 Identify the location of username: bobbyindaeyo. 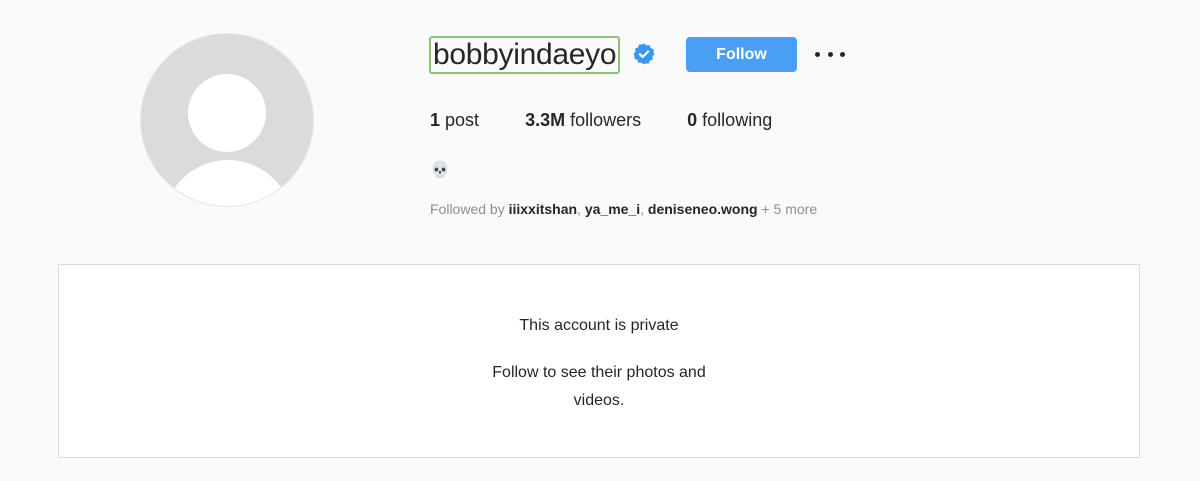
(525, 54).